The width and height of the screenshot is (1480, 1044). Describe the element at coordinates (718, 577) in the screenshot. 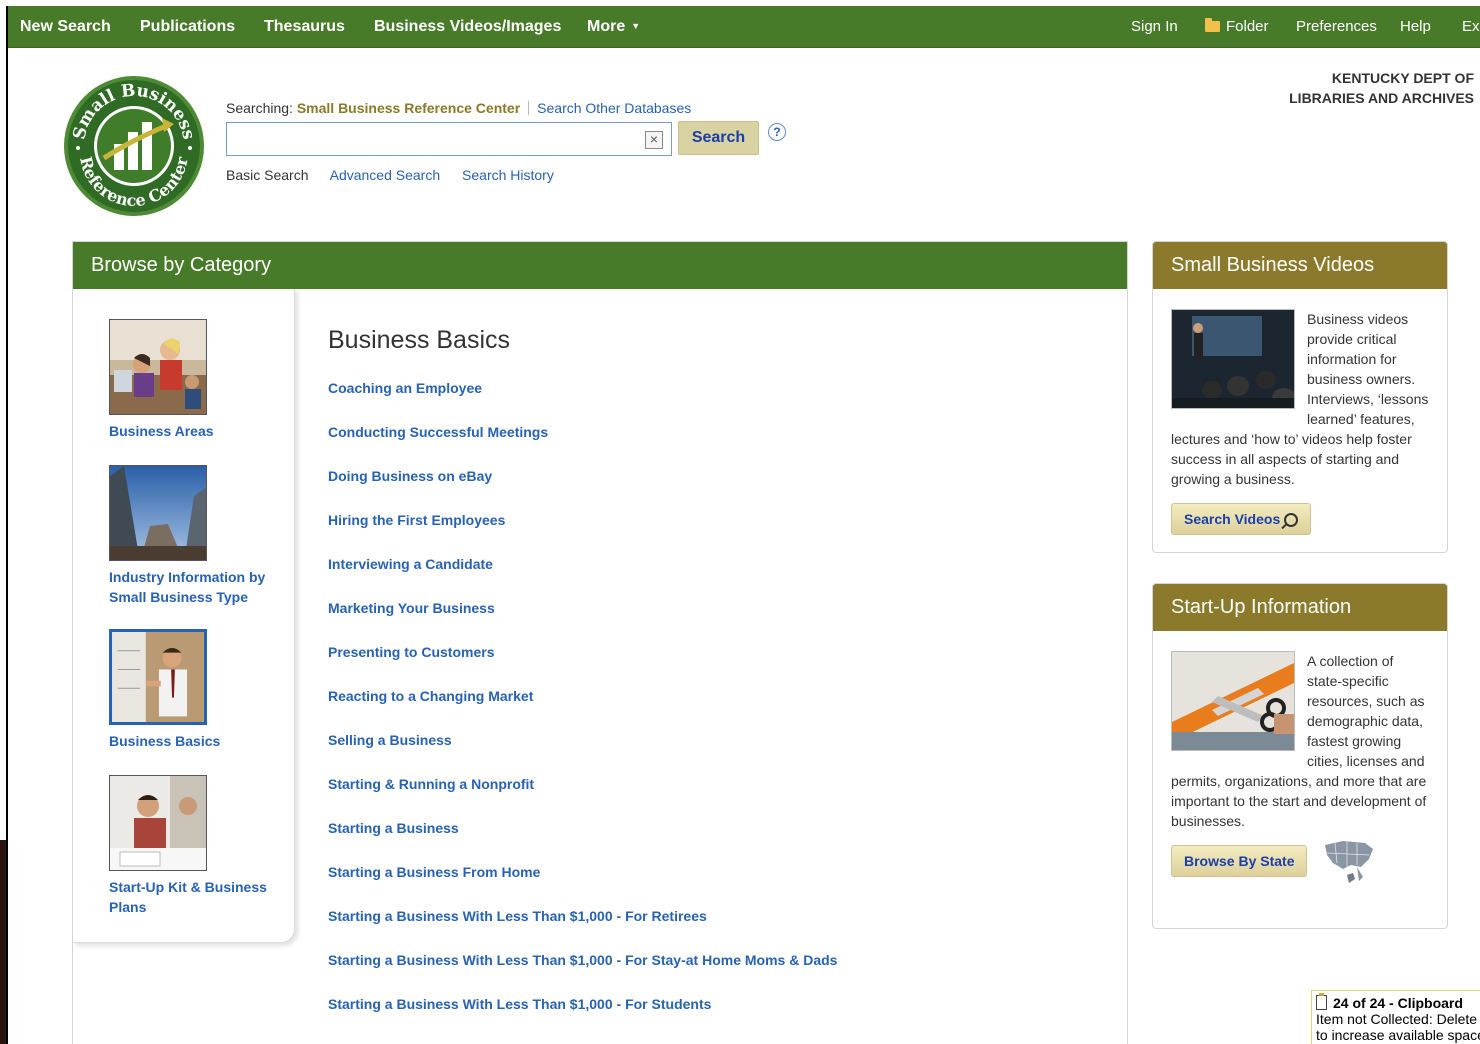

I see `topic-link: Interviewing a Candidate` at that location.